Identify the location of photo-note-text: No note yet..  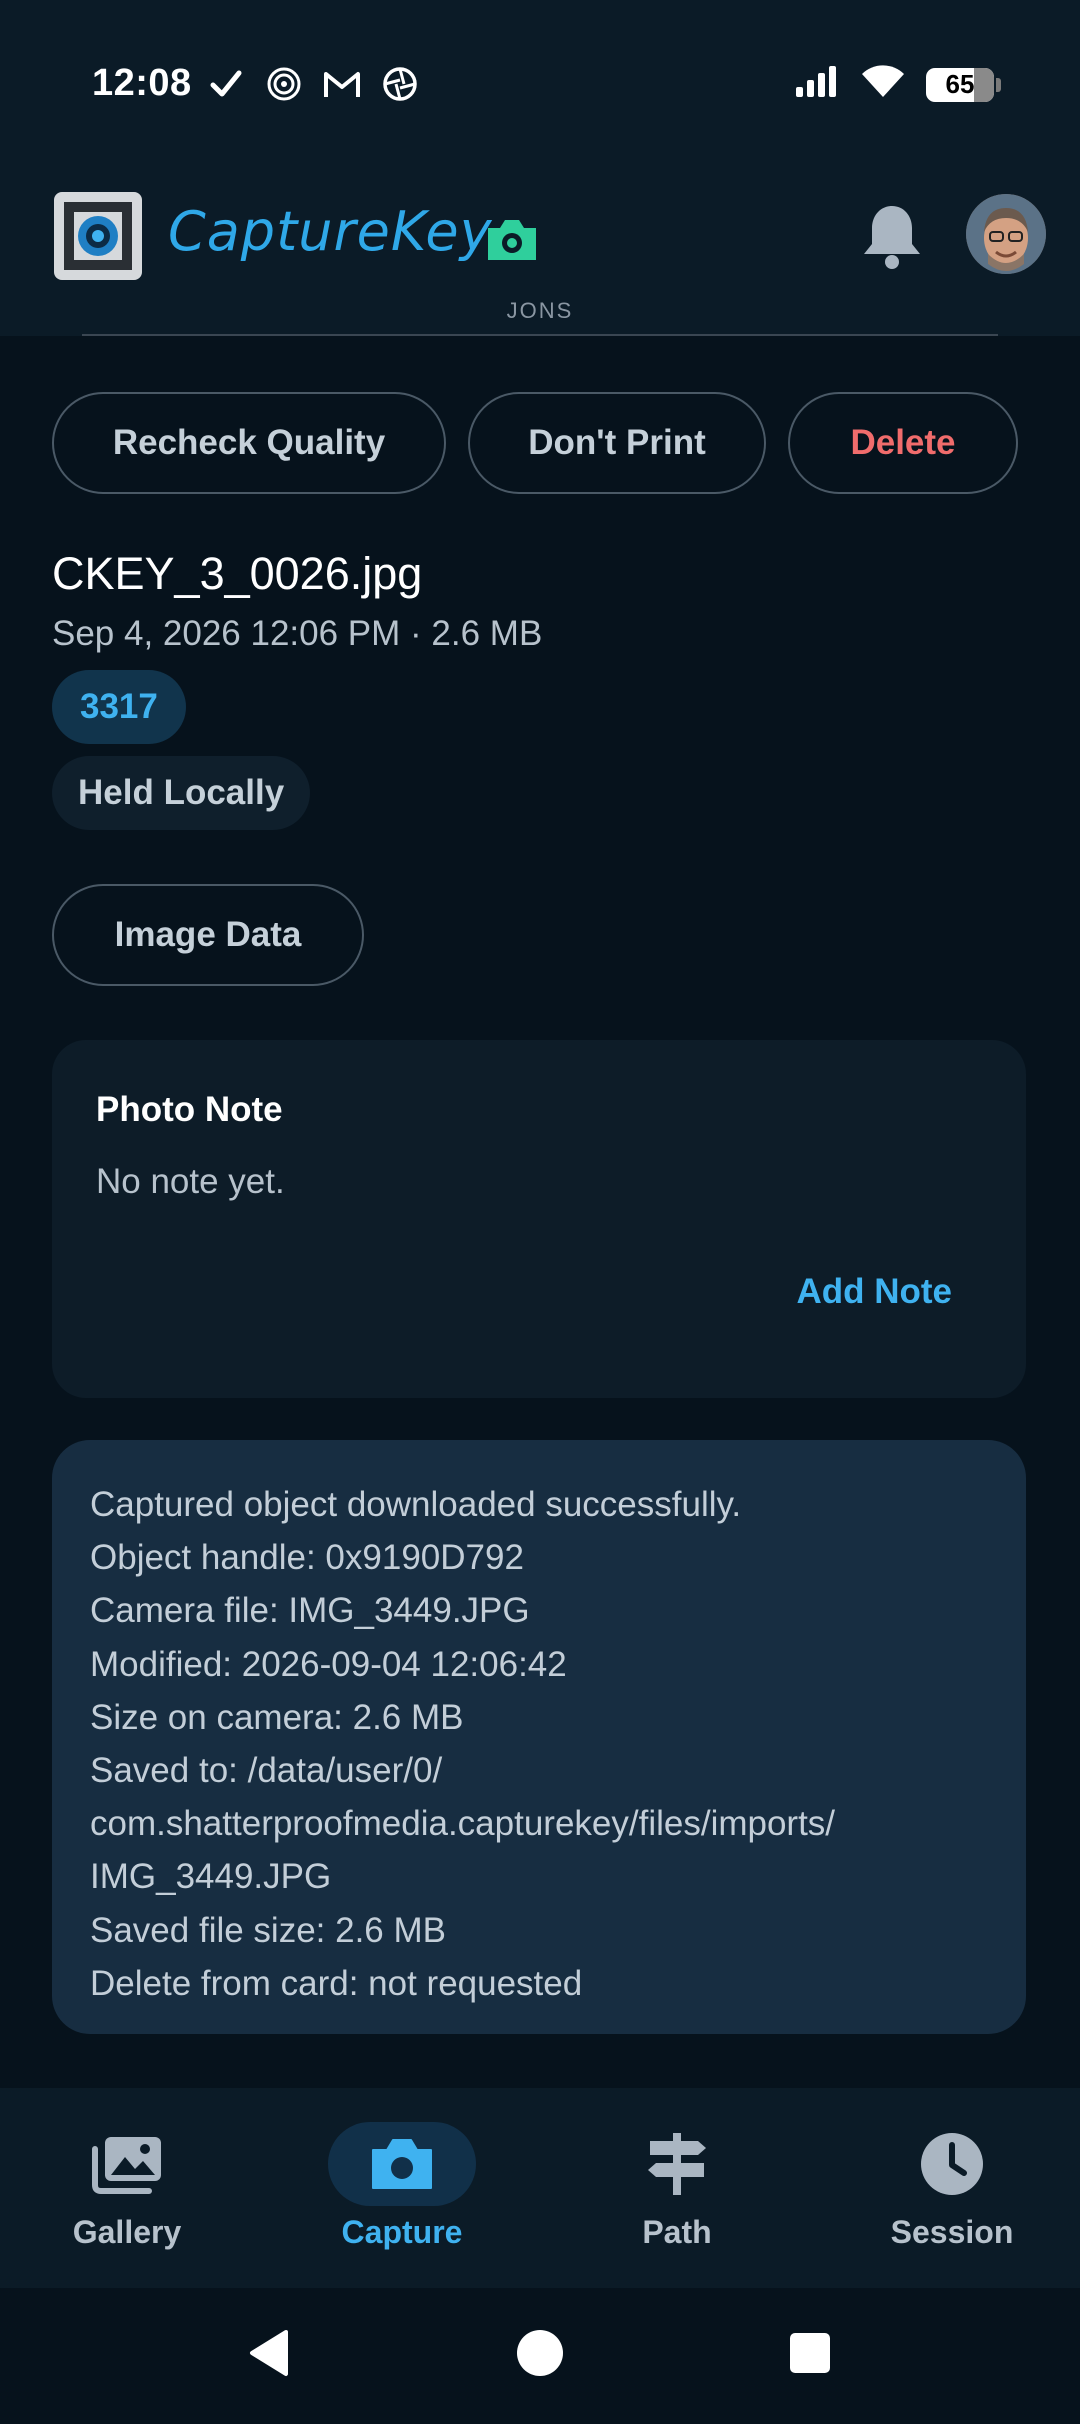
(190, 1181).